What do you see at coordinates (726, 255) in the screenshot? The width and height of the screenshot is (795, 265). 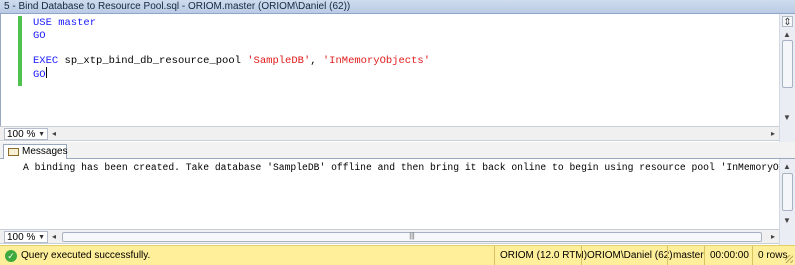 I see `status-elapsed: 00:00:00` at bounding box center [726, 255].